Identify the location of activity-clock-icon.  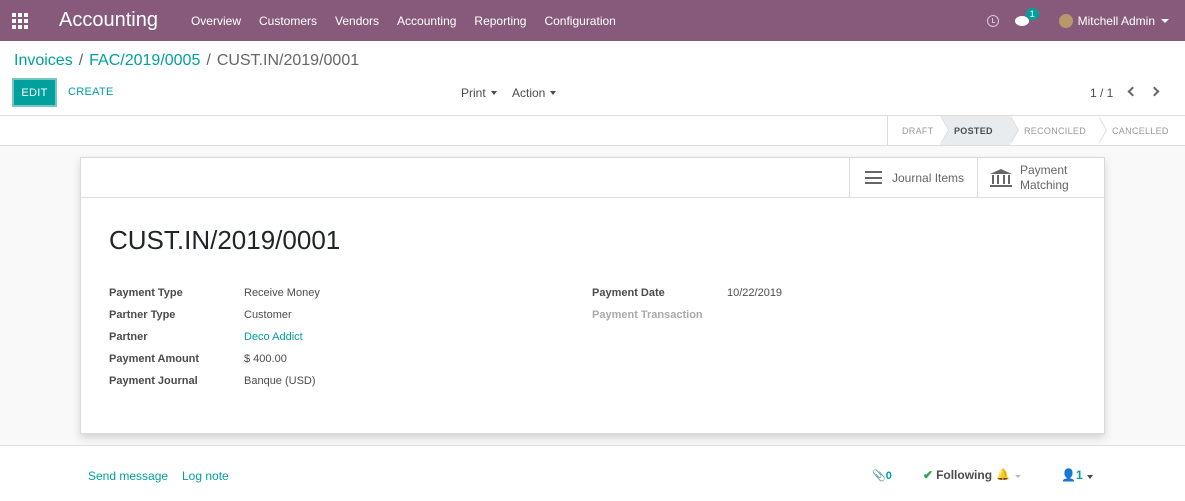
(992, 20).